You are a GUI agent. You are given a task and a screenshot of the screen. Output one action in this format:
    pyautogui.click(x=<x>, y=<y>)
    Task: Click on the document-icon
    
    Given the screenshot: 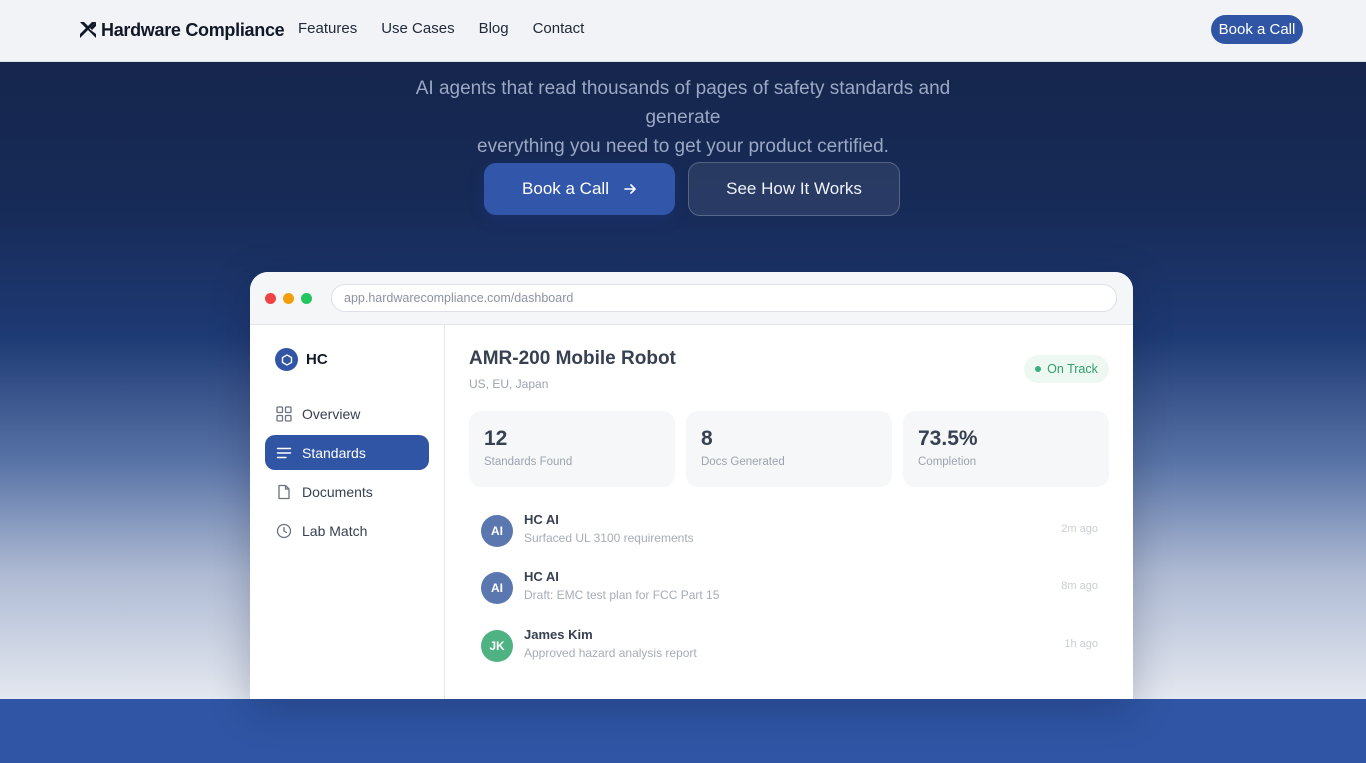 What is the action you would take?
    pyautogui.click(x=284, y=491)
    